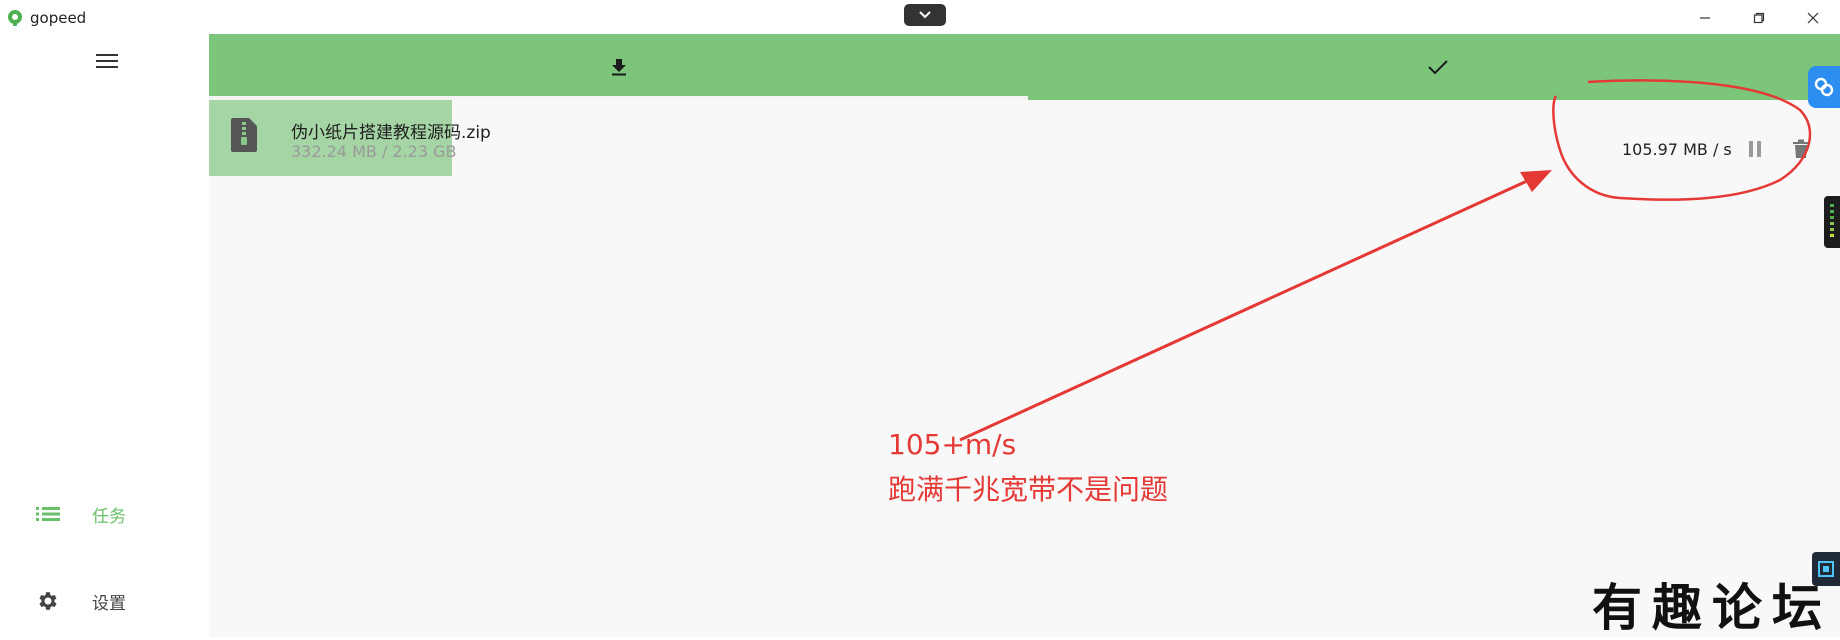 This screenshot has height=640, width=1840. What do you see at coordinates (109, 603) in the screenshot?
I see `sidebar-item-label: 设置` at bounding box center [109, 603].